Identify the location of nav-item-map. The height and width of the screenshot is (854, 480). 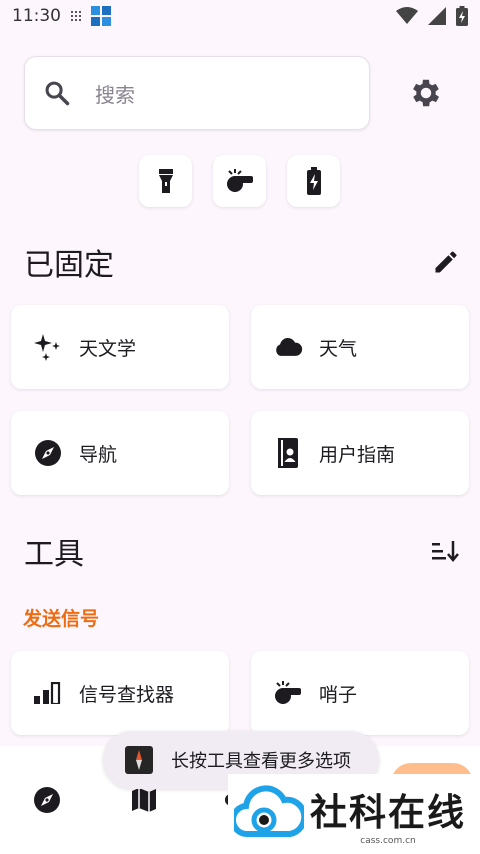
(145, 801).